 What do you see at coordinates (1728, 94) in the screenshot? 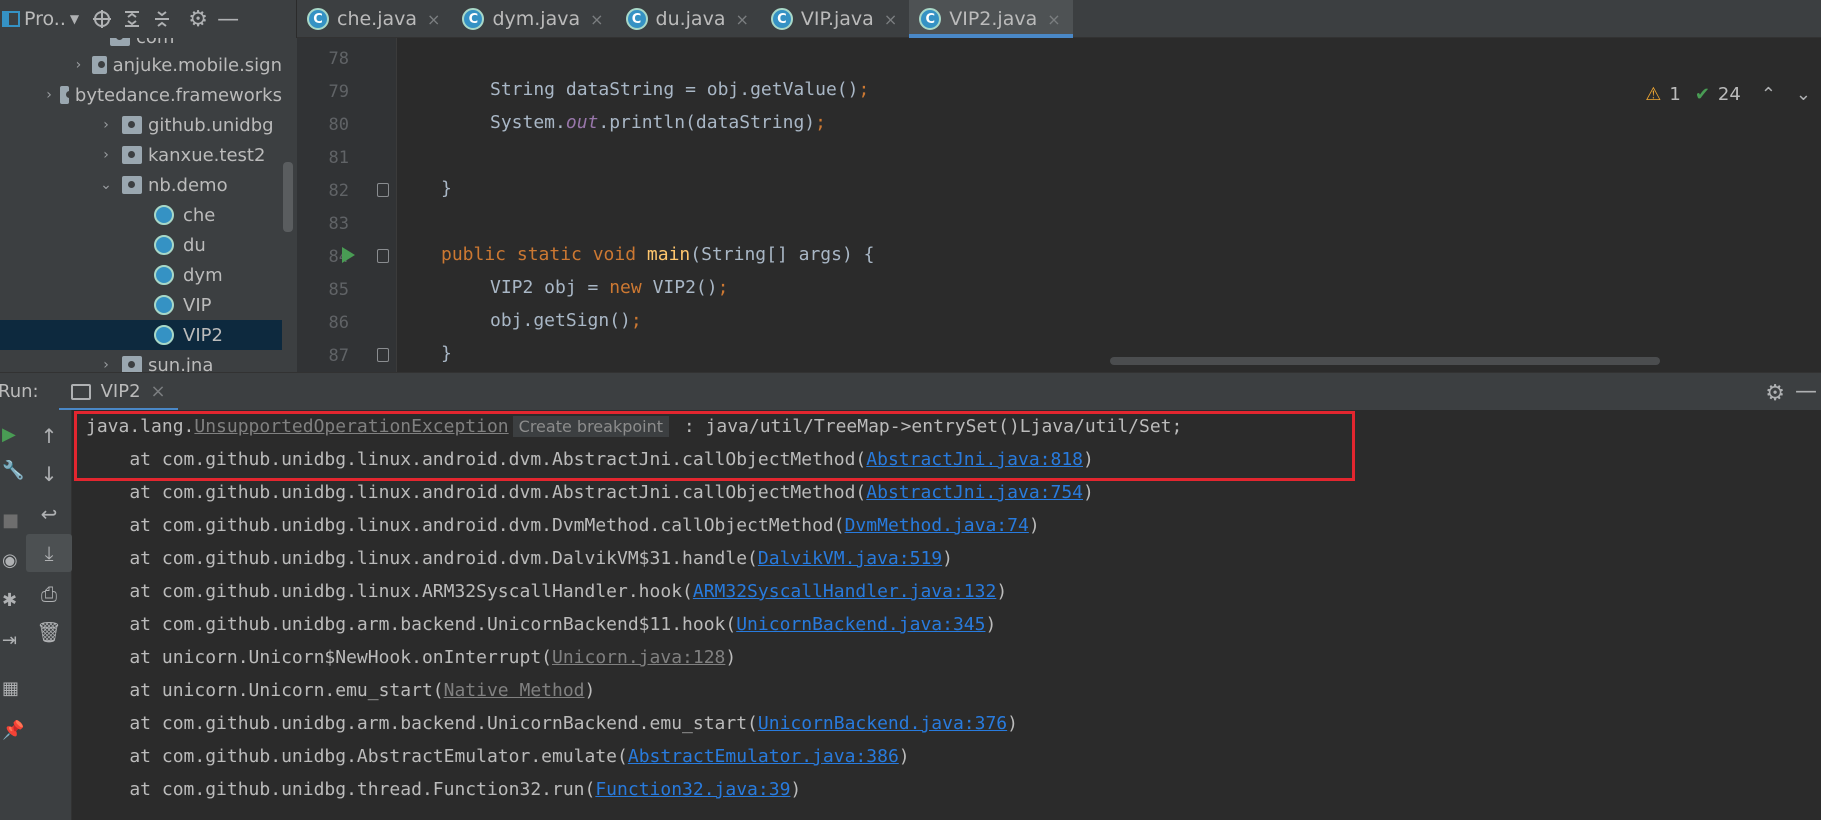
I see `inspection-widget: ⚠ 1 ✔ 24 ⌃ ⌄` at bounding box center [1728, 94].